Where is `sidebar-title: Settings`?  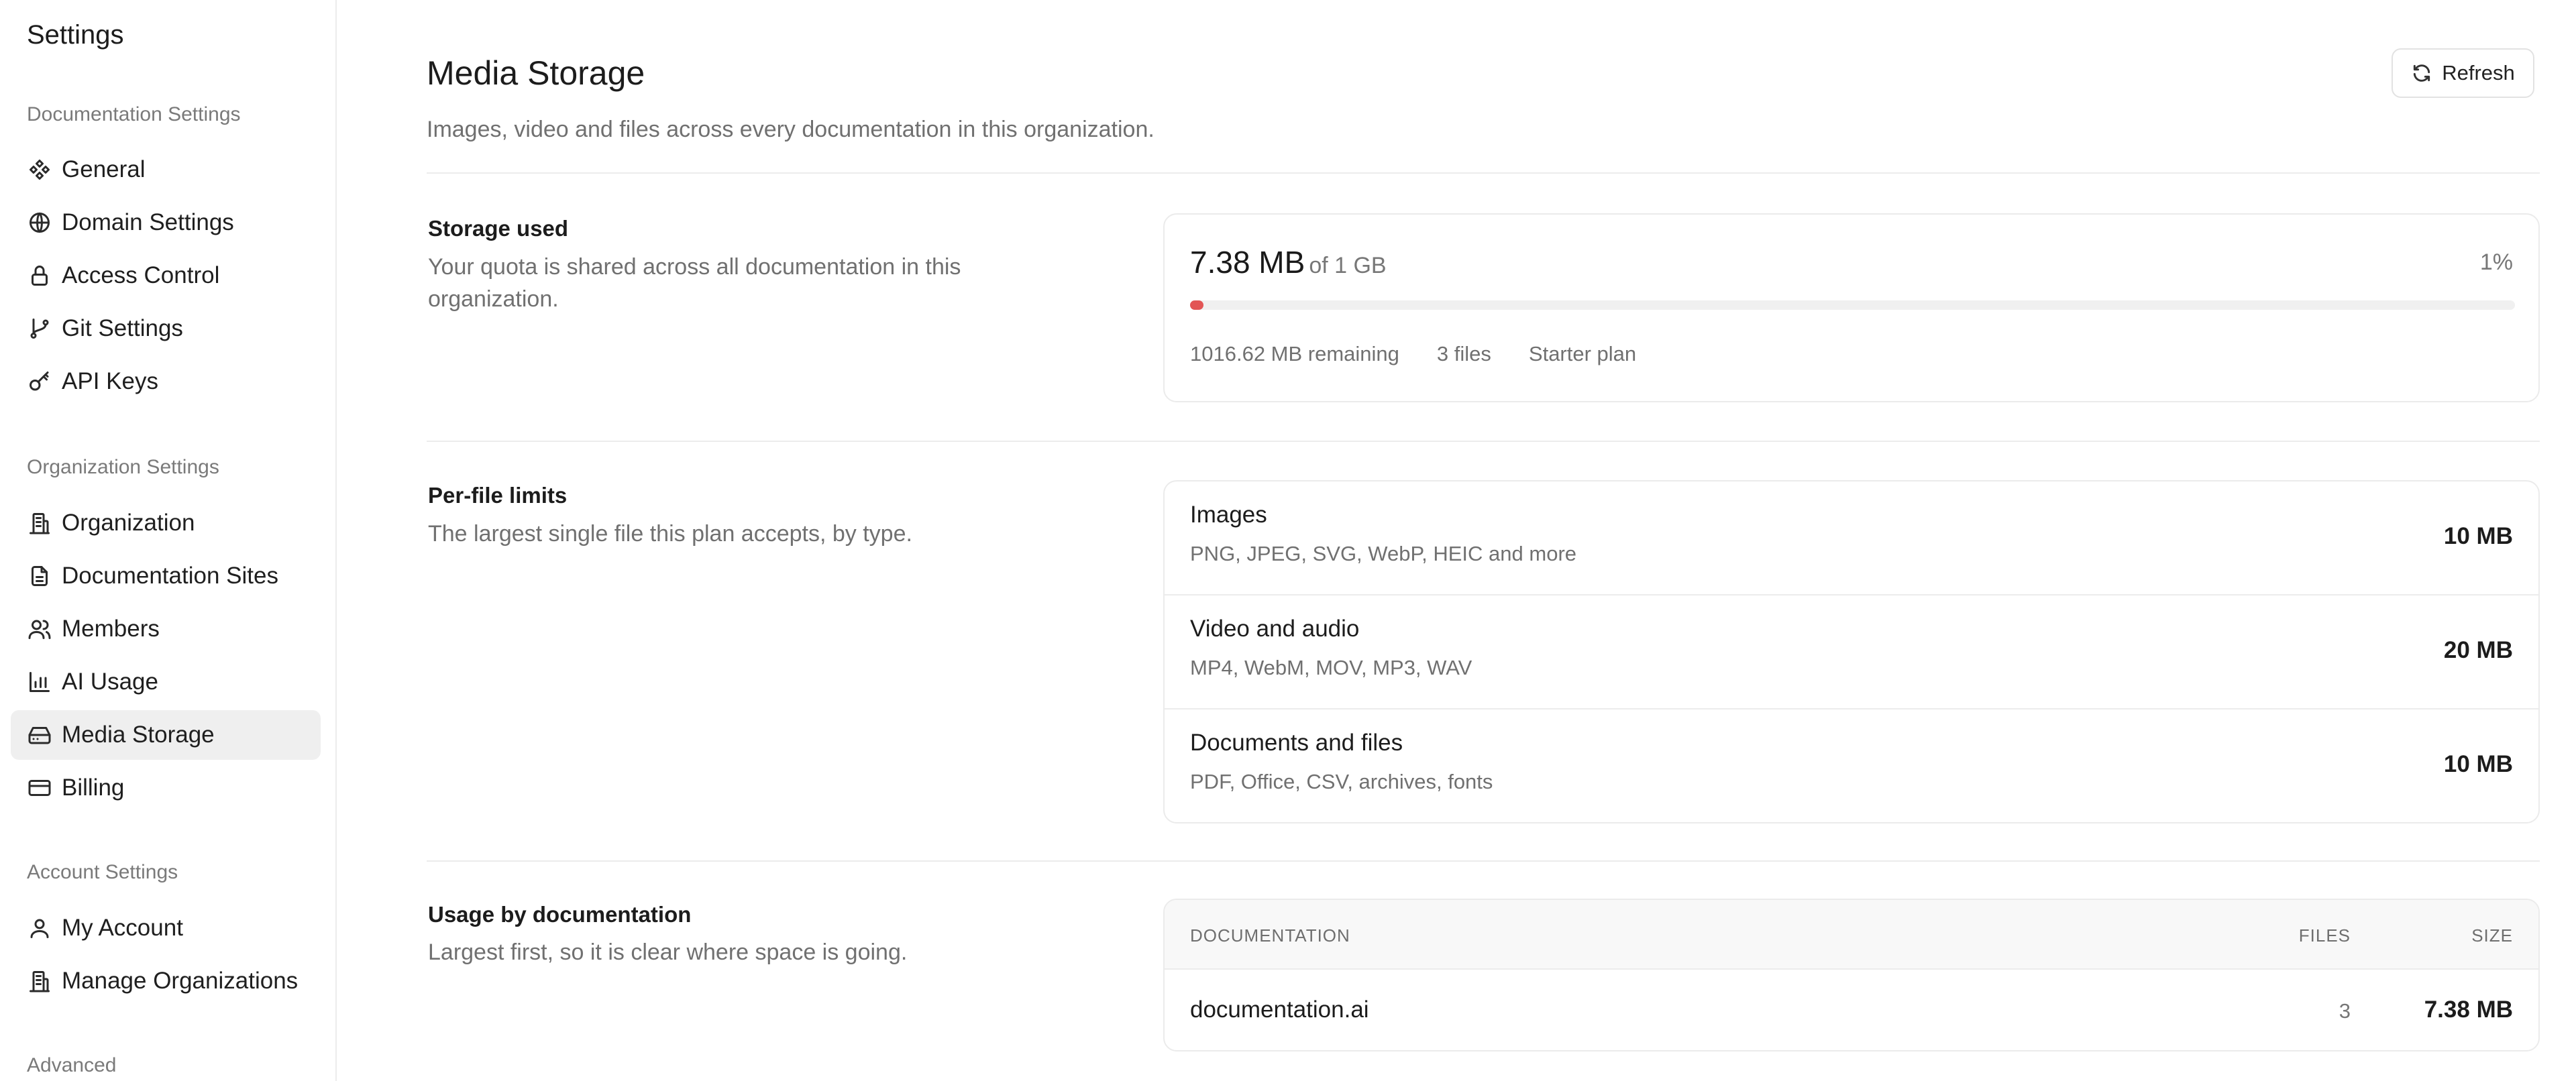 sidebar-title: Settings is located at coordinates (75, 35).